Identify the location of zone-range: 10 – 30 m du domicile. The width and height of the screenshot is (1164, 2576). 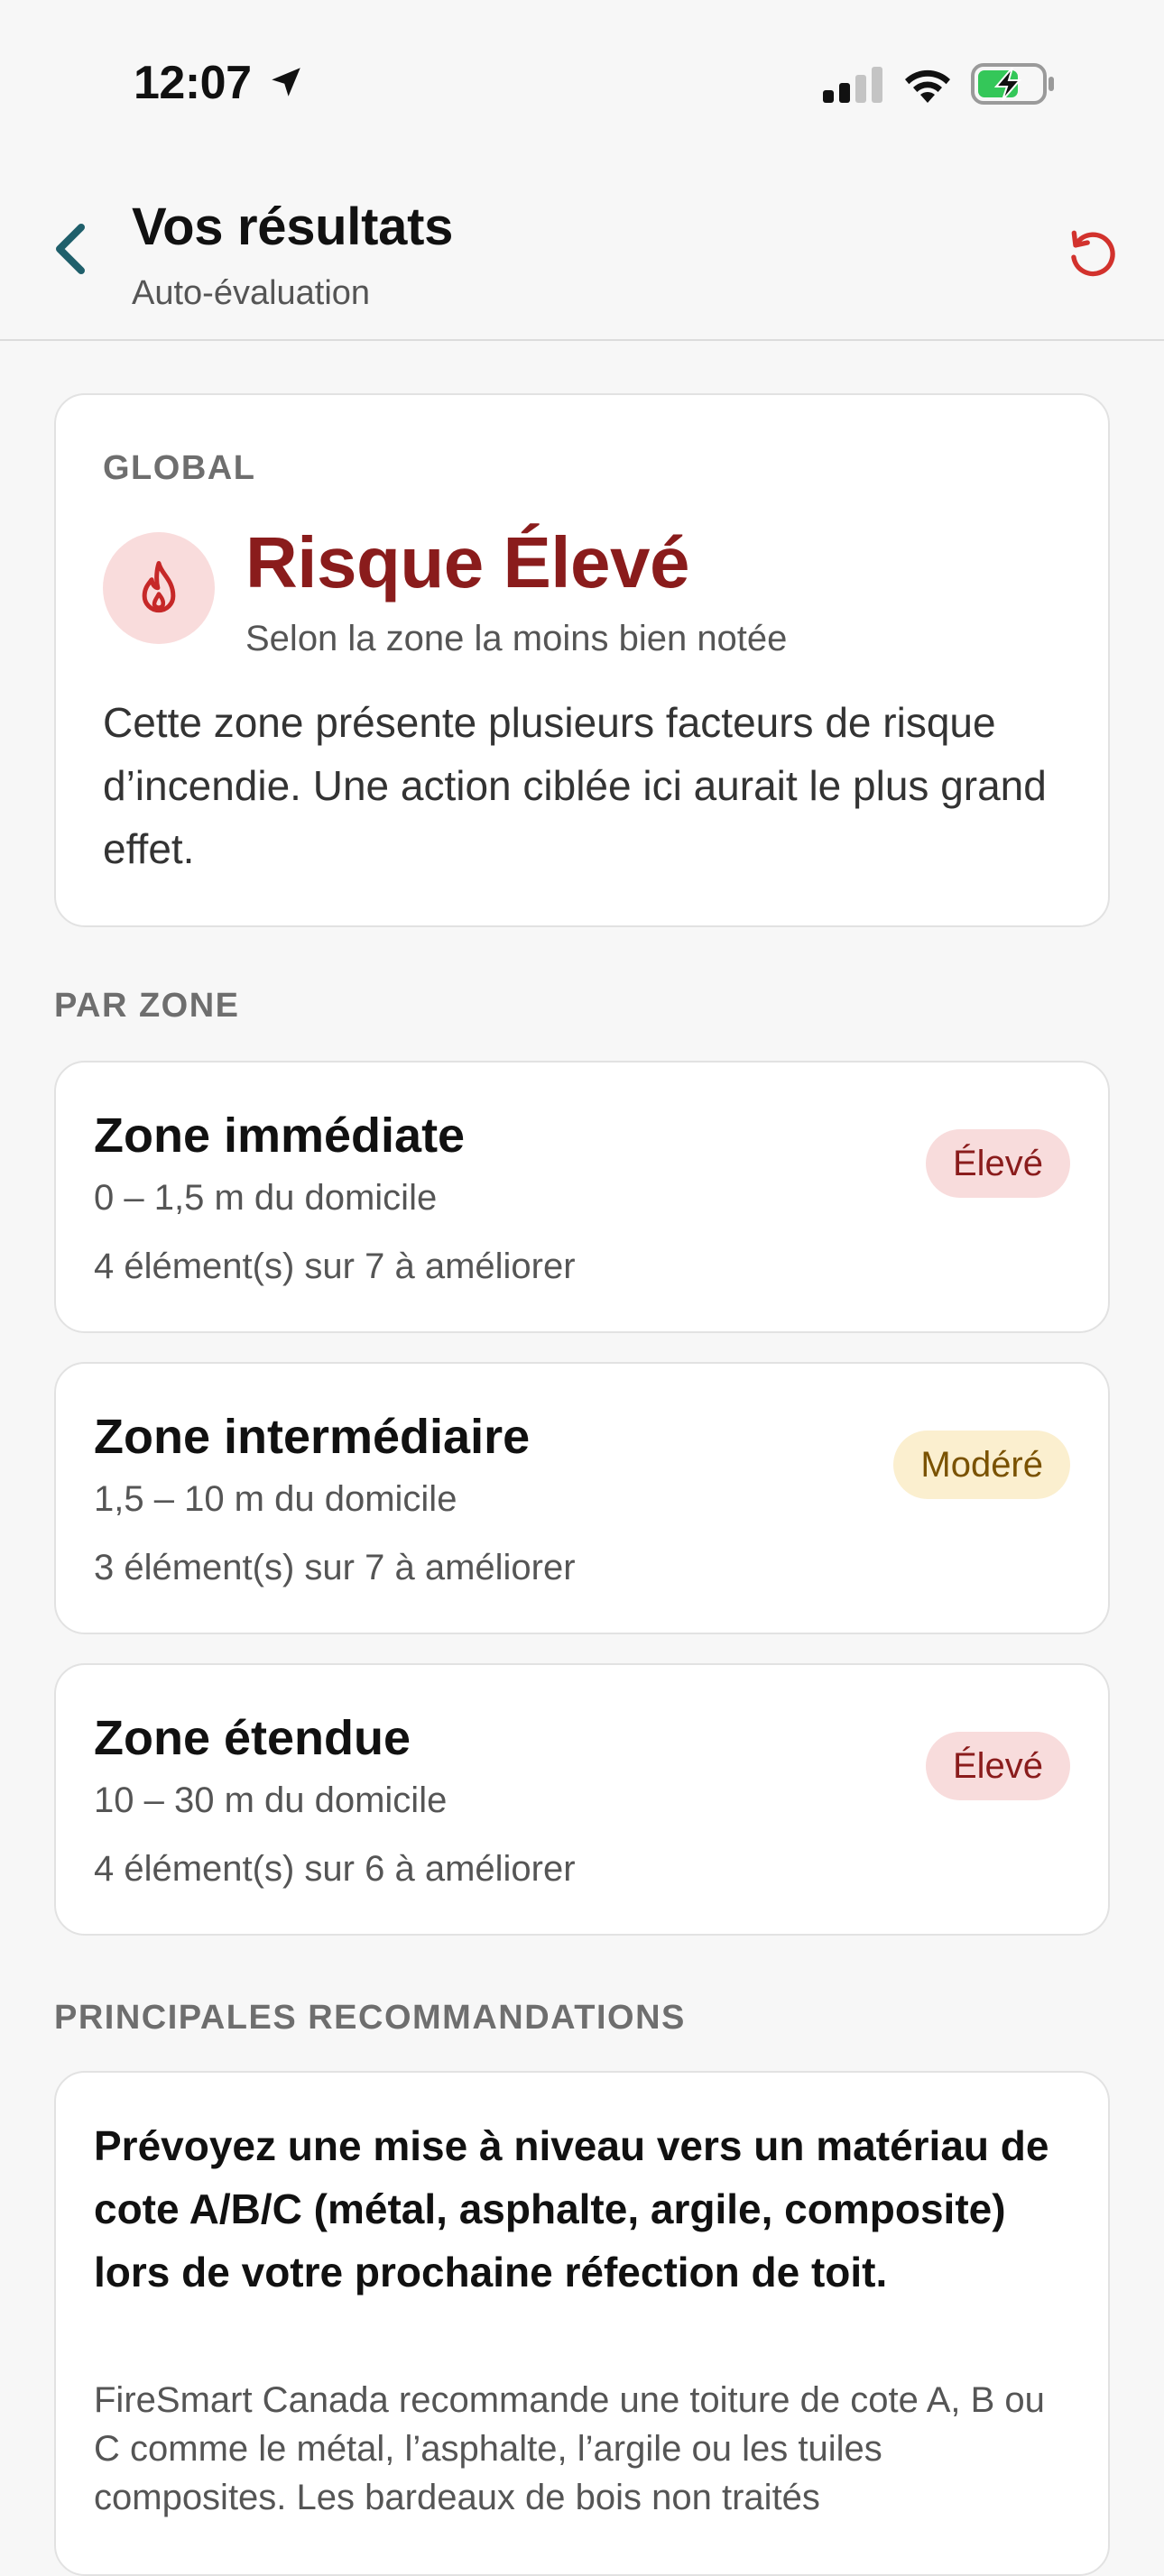
(271, 1800).